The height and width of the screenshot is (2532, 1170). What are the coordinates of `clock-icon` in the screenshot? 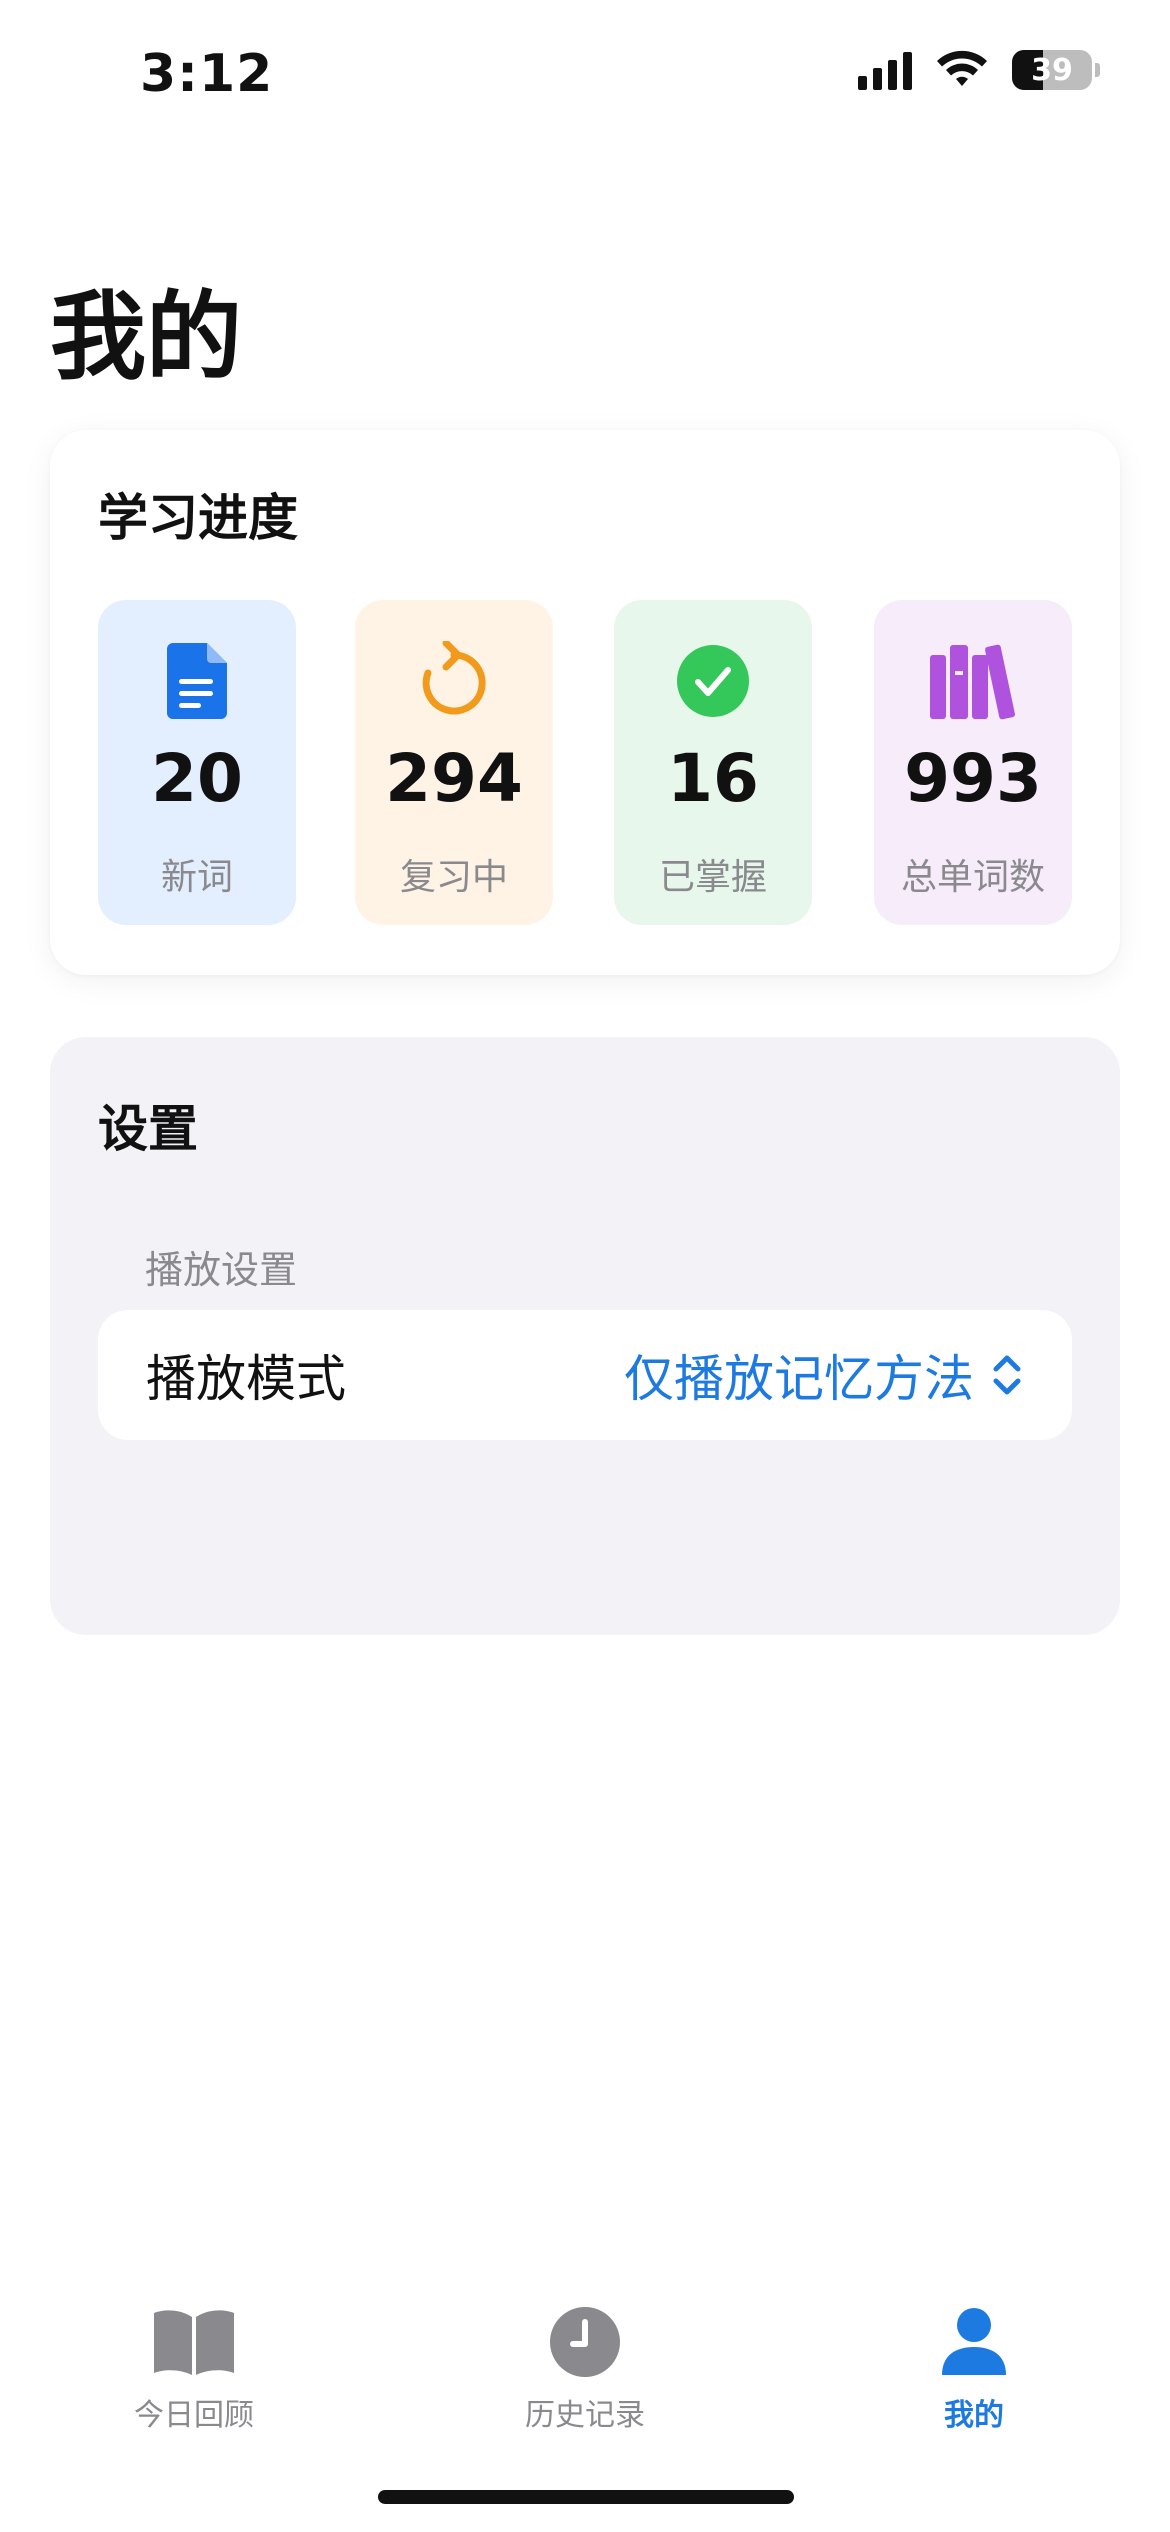 It's located at (585, 2342).